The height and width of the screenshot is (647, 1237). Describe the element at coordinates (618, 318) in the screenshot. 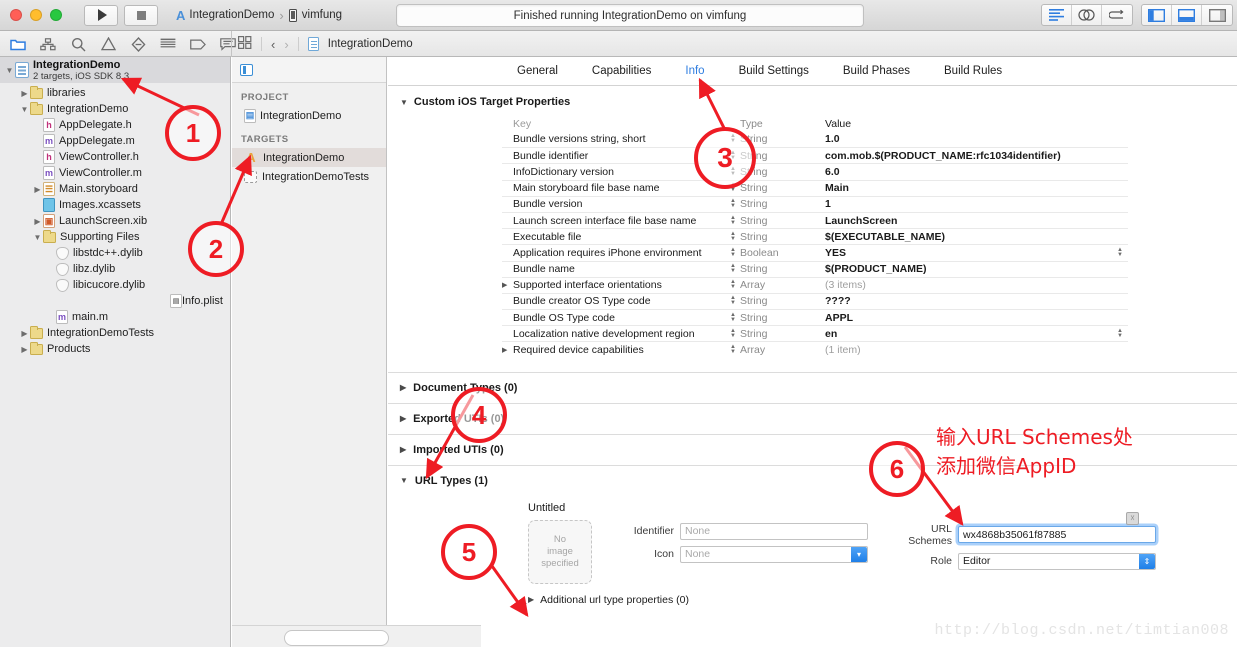

I see `plist-key: Bundle OS Type code` at that location.